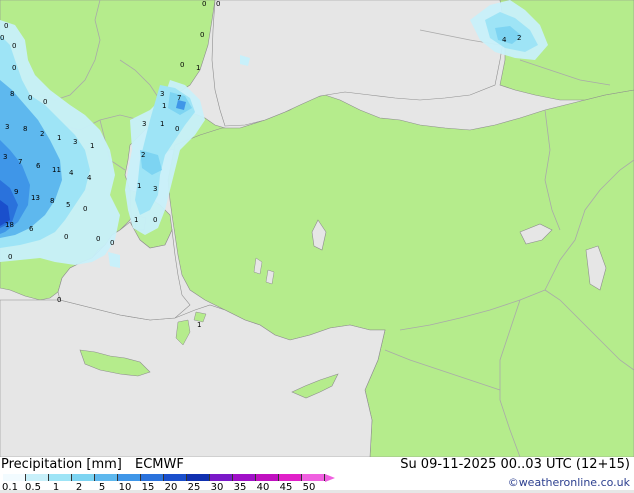 The image size is (634, 493). Describe the element at coordinates (194, 487) in the screenshot. I see `scale-label: 25` at that location.